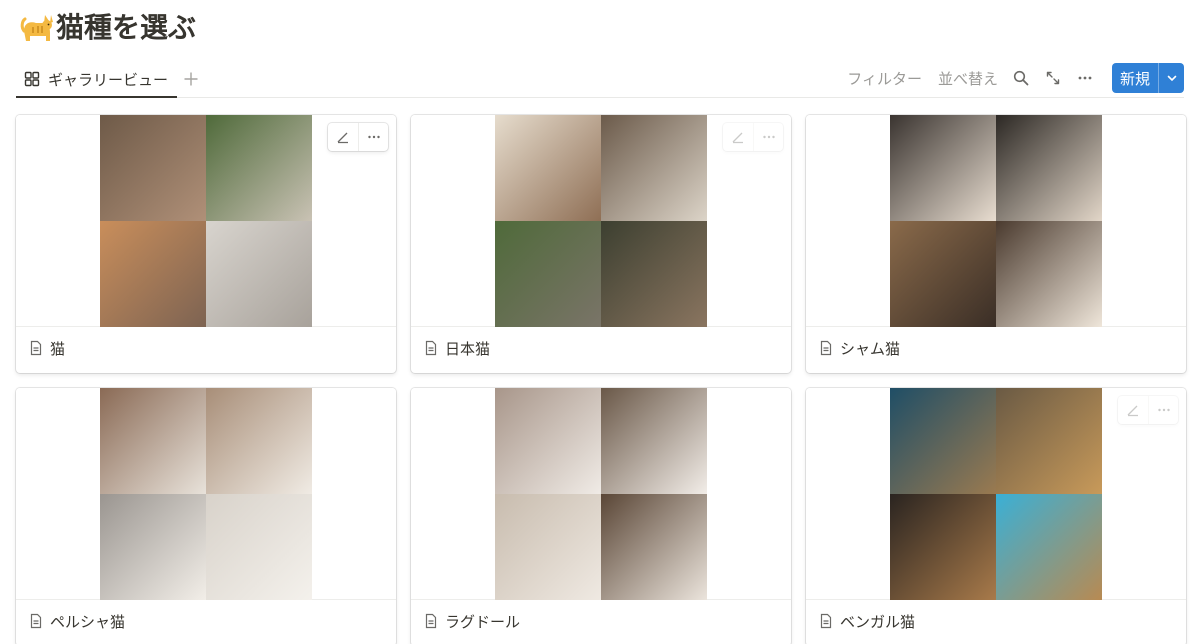  I want to click on gallery-card: 猫, so click(206, 244).